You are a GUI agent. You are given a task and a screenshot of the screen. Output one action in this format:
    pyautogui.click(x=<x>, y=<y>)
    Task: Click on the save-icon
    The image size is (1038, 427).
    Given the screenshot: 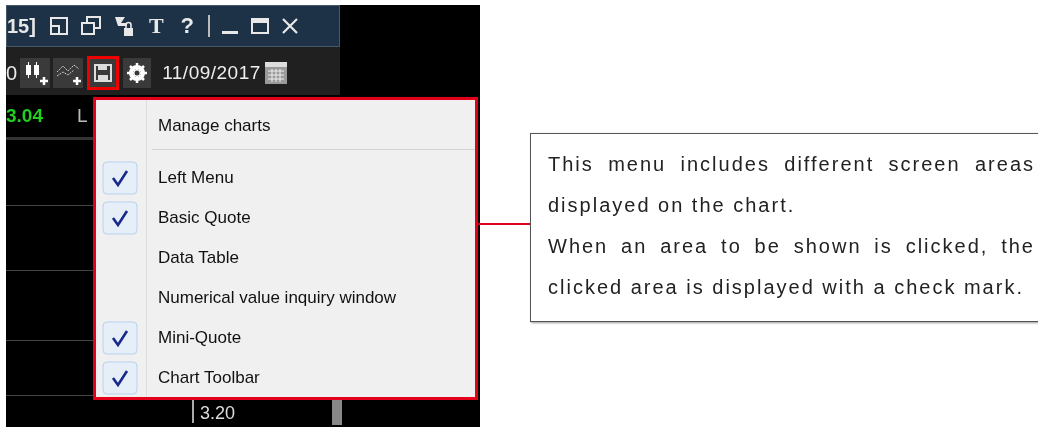 What is the action you would take?
    pyautogui.click(x=103, y=73)
    